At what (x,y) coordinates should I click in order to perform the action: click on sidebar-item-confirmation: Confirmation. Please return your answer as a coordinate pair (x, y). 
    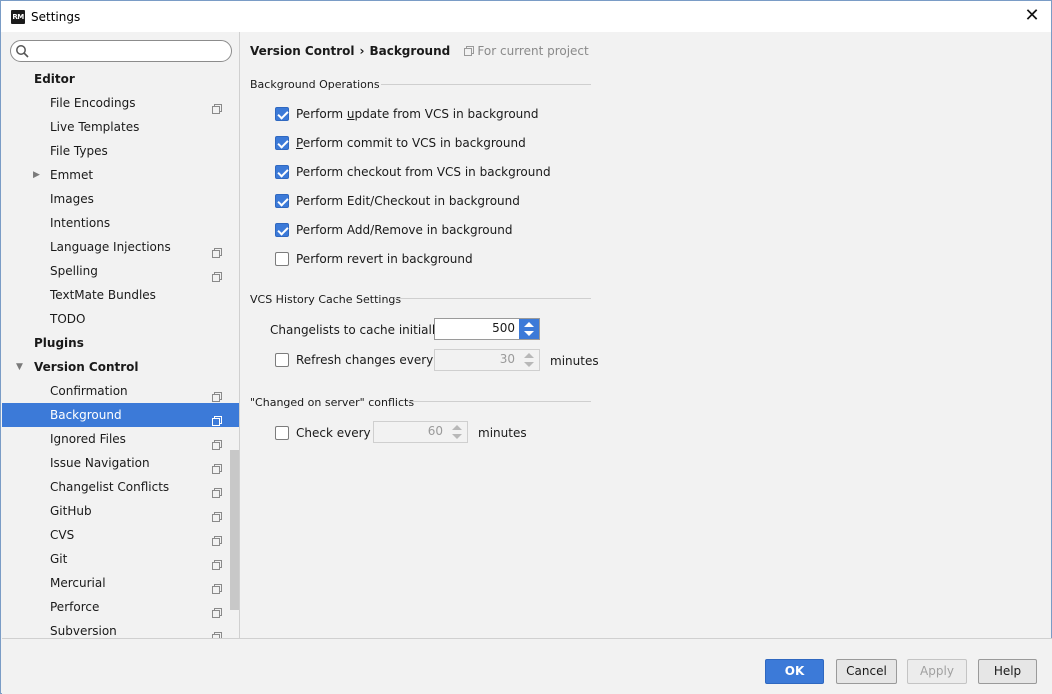
    Looking at the image, I should click on (120, 391).